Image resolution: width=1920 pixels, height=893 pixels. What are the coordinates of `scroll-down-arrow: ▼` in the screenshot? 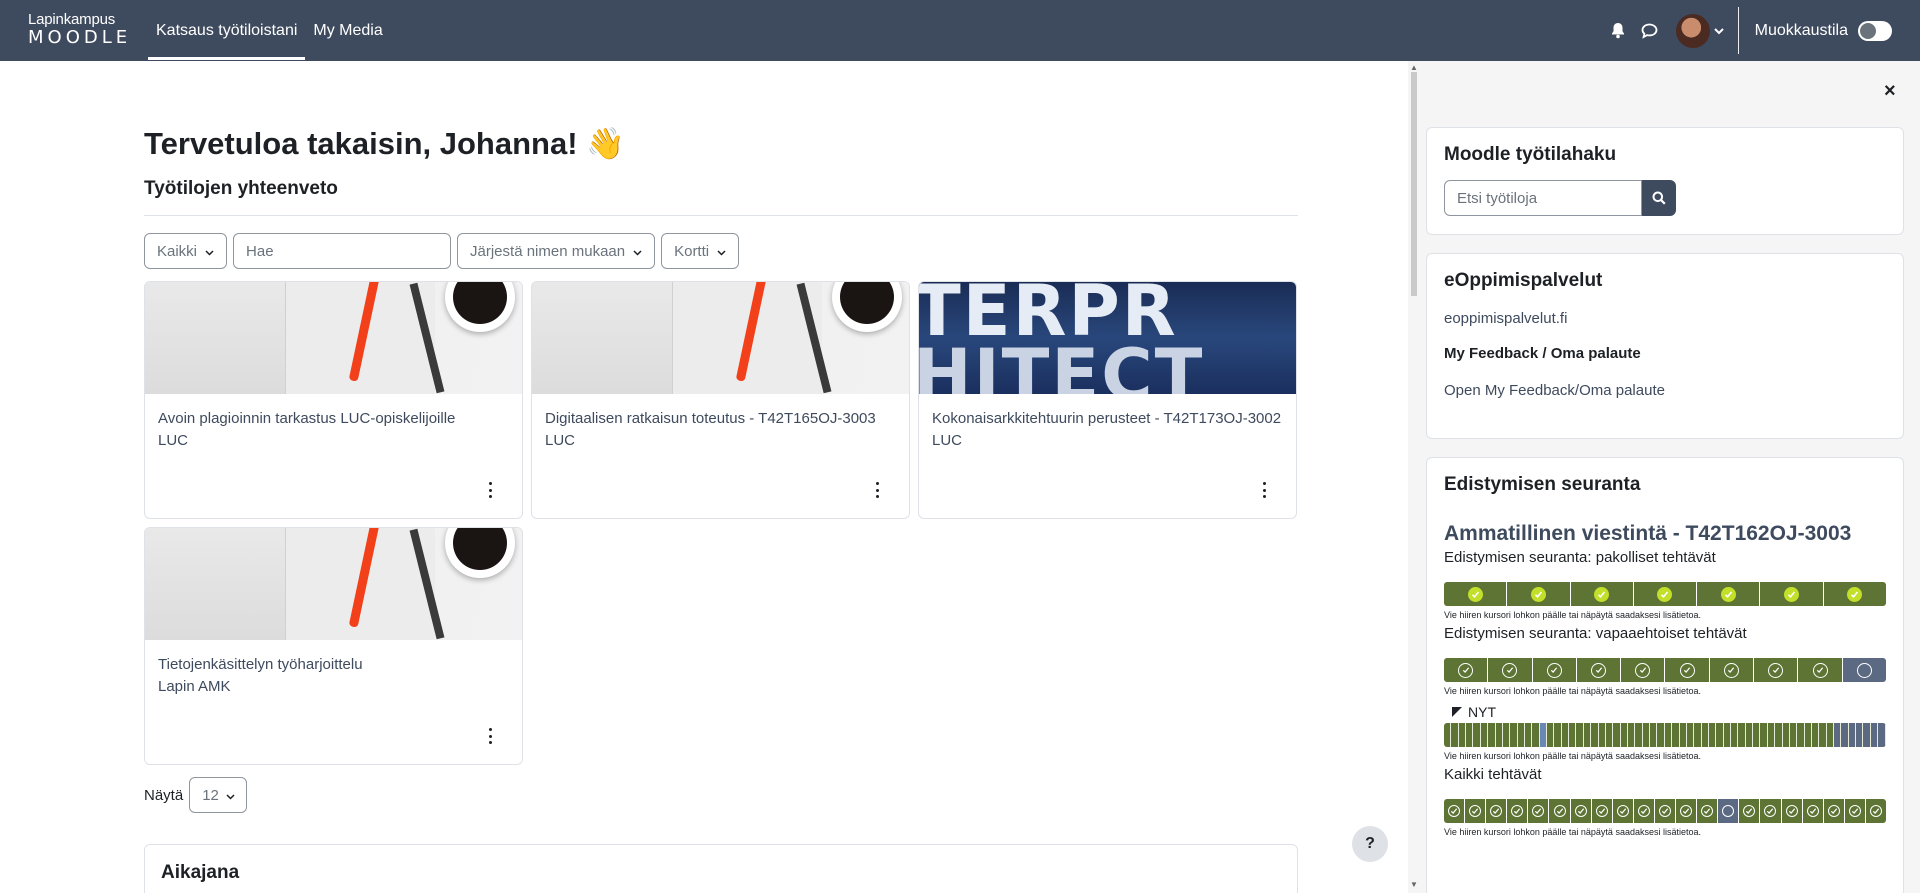 It's located at (1414, 884).